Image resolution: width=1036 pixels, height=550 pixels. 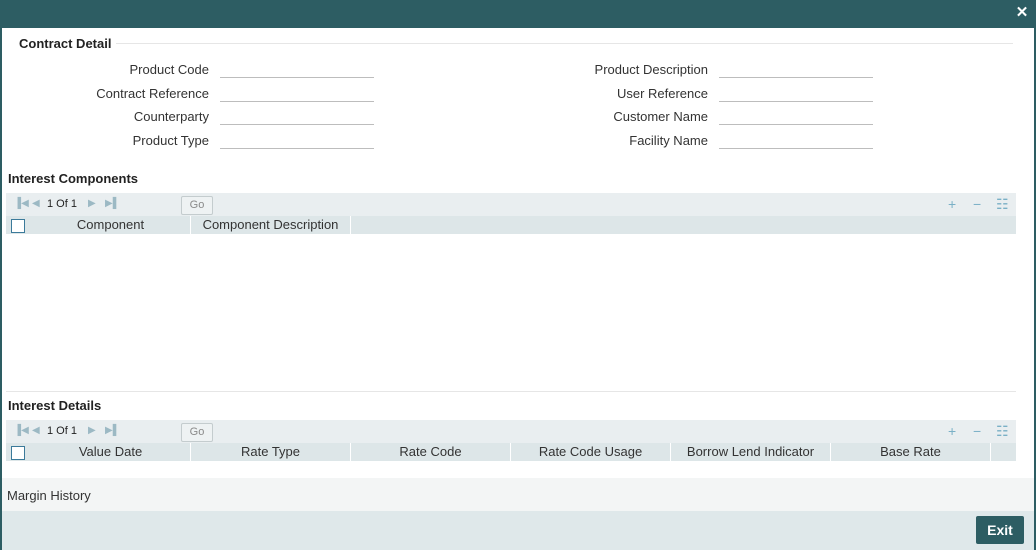 What do you see at coordinates (651, 69) in the screenshot?
I see `product-description-label: Product Description` at bounding box center [651, 69].